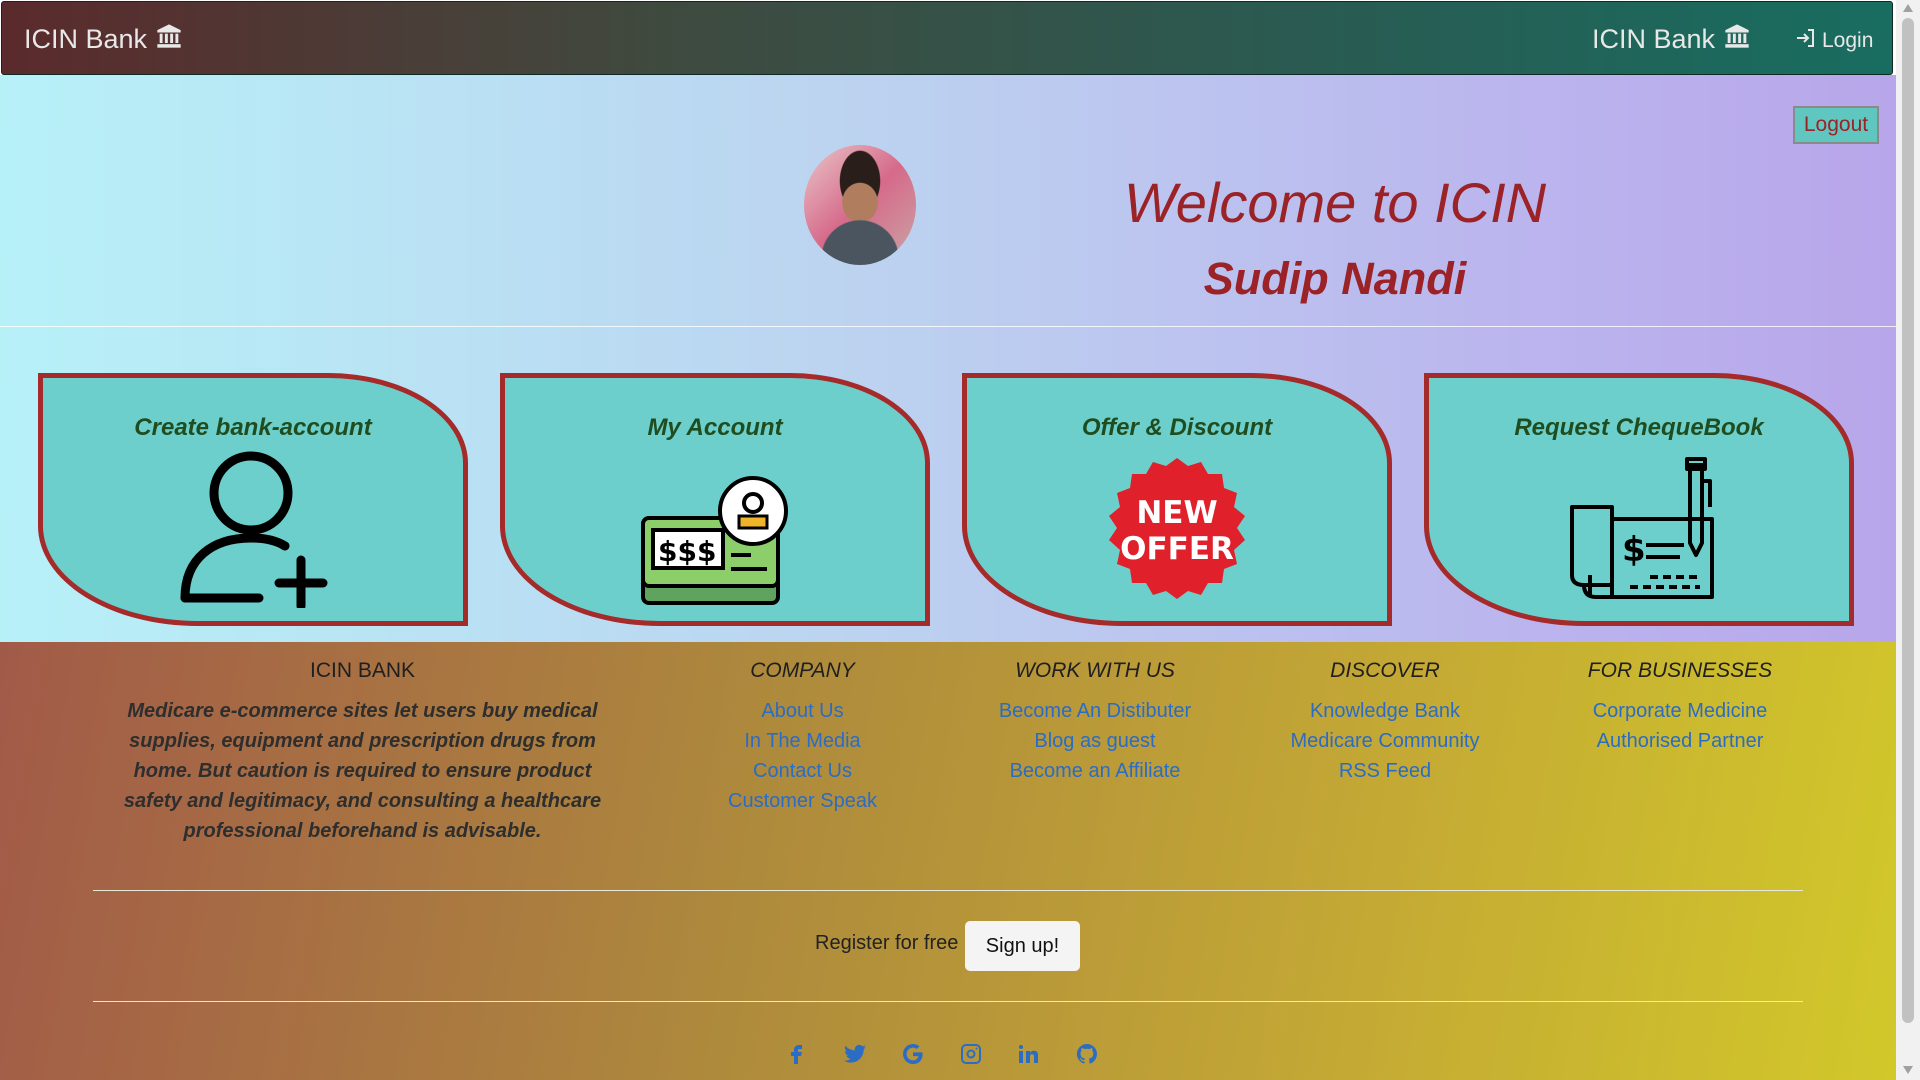 Image resolution: width=1920 pixels, height=1080 pixels. I want to click on footer-link-customer-speak: Customer Speak, so click(802, 801).